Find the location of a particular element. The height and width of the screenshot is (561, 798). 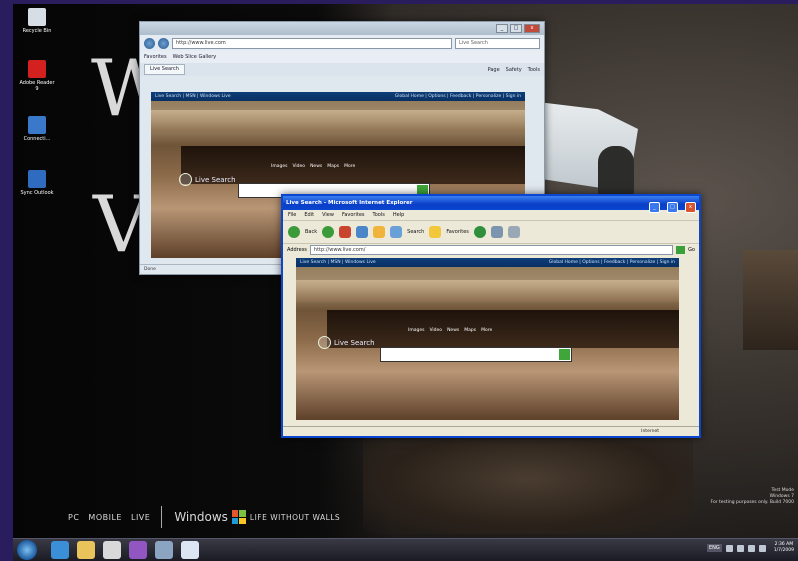

stop-icon is located at coordinates (345, 232).